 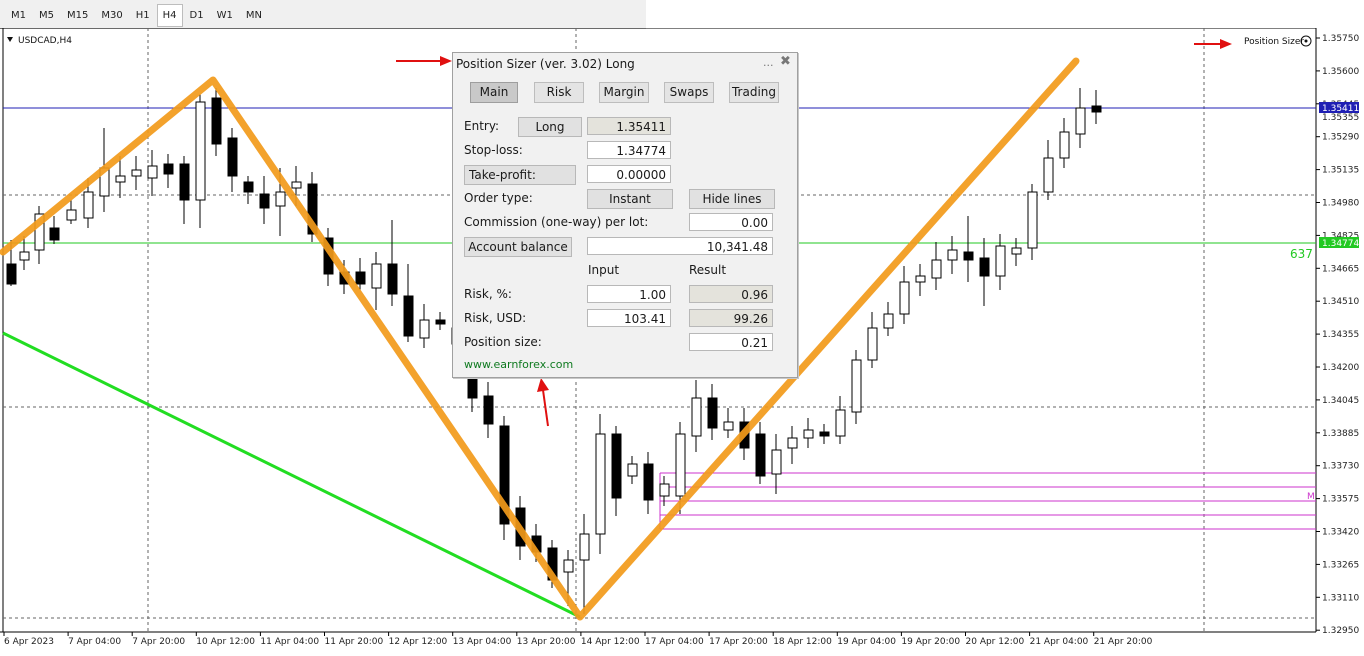 I want to click on stop-loss-field: 1.34774, so click(x=629, y=150).